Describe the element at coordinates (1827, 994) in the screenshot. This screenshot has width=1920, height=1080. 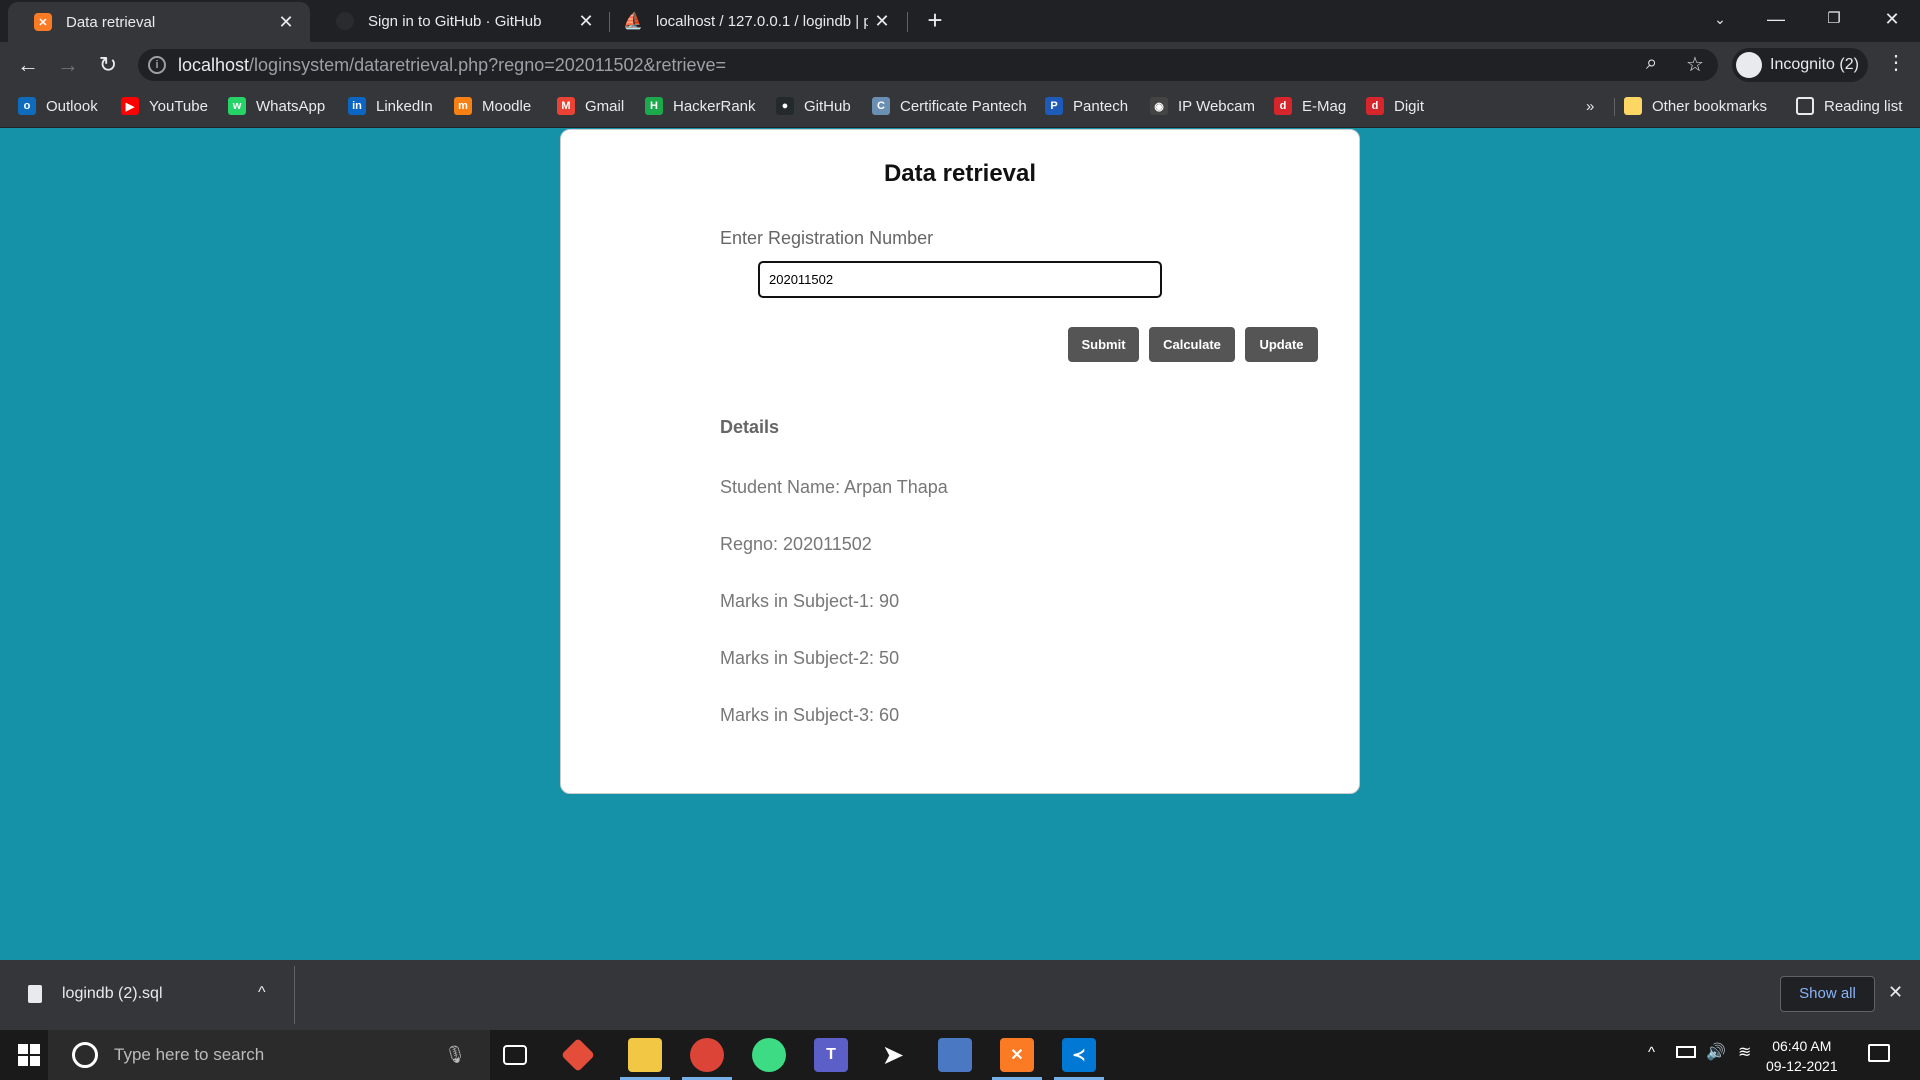
I see `show-all-button: Show all` at that location.